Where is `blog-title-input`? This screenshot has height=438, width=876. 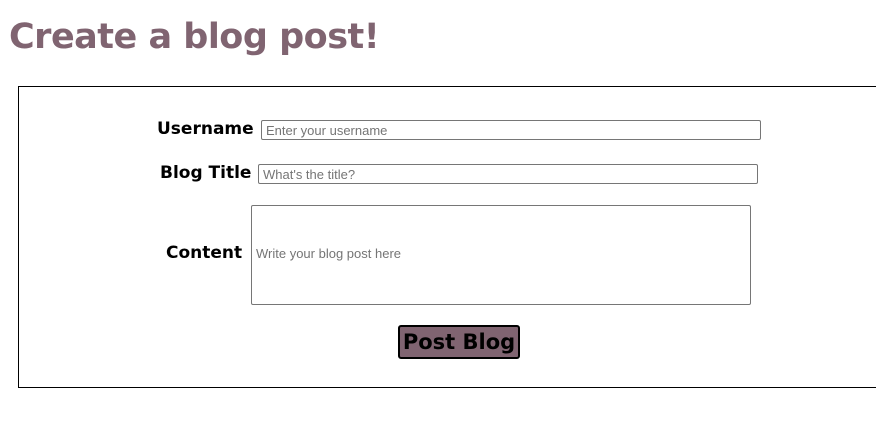
blog-title-input is located at coordinates (508, 174).